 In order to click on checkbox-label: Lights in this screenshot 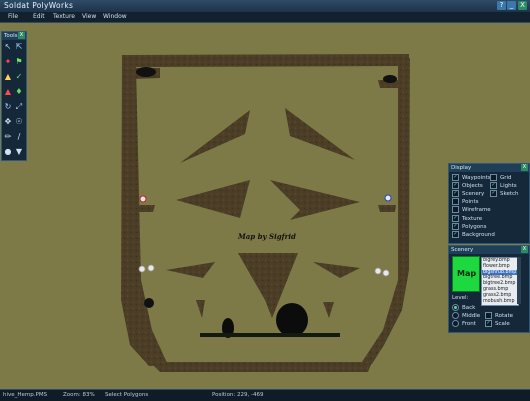, I will do `click(508, 186)`.